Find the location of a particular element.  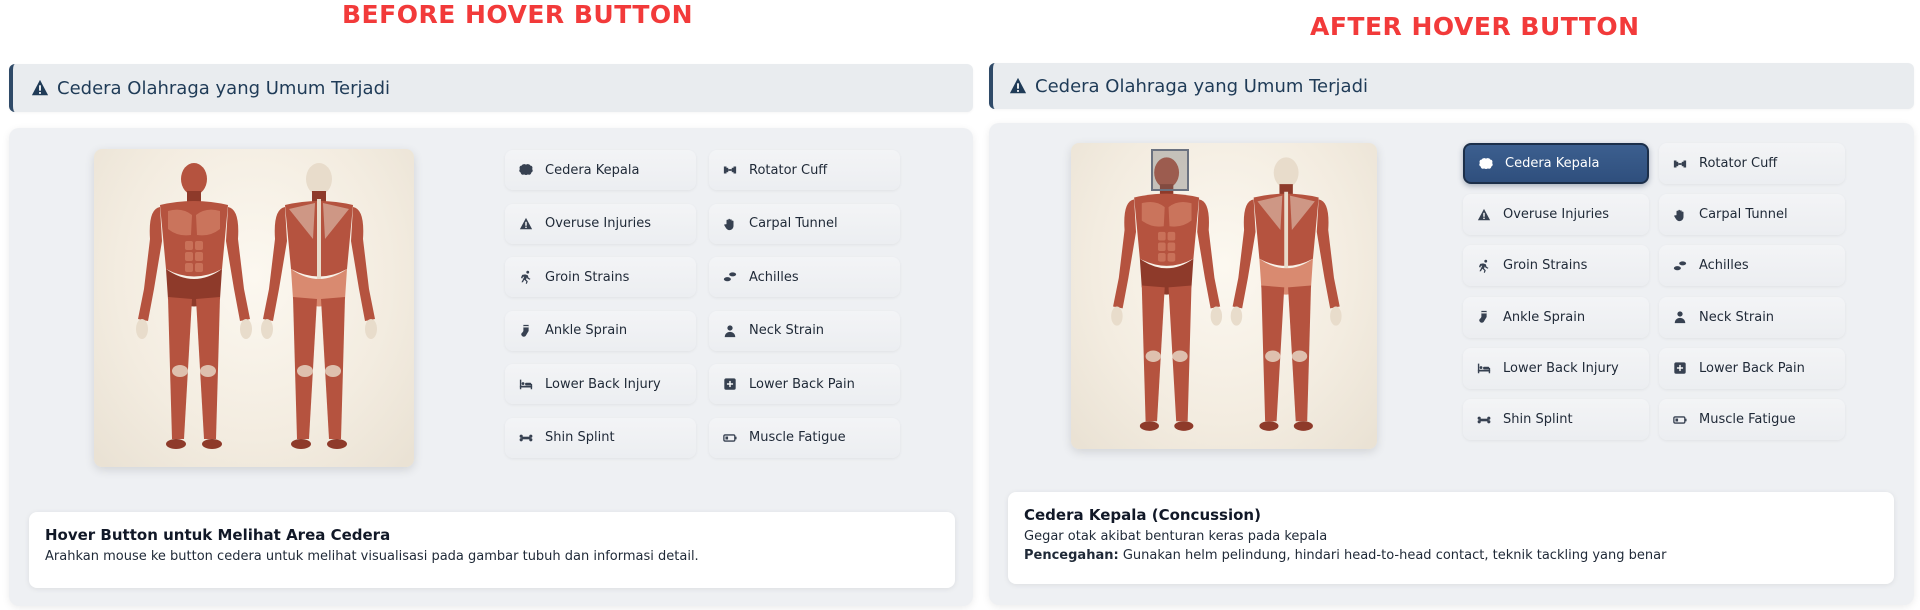

section-header-before: Cedera Olahraga yang Umum Terjadi is located at coordinates (491, 88).